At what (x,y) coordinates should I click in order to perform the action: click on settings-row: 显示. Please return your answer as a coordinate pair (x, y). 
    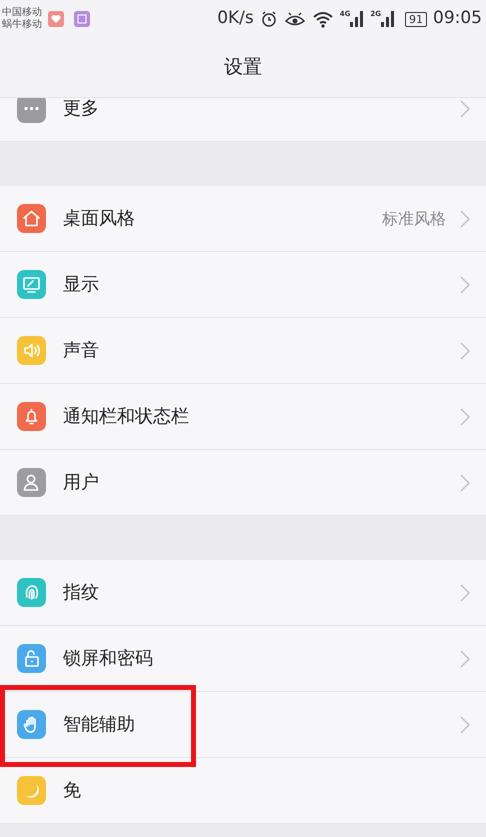
    Looking at the image, I should click on (243, 285).